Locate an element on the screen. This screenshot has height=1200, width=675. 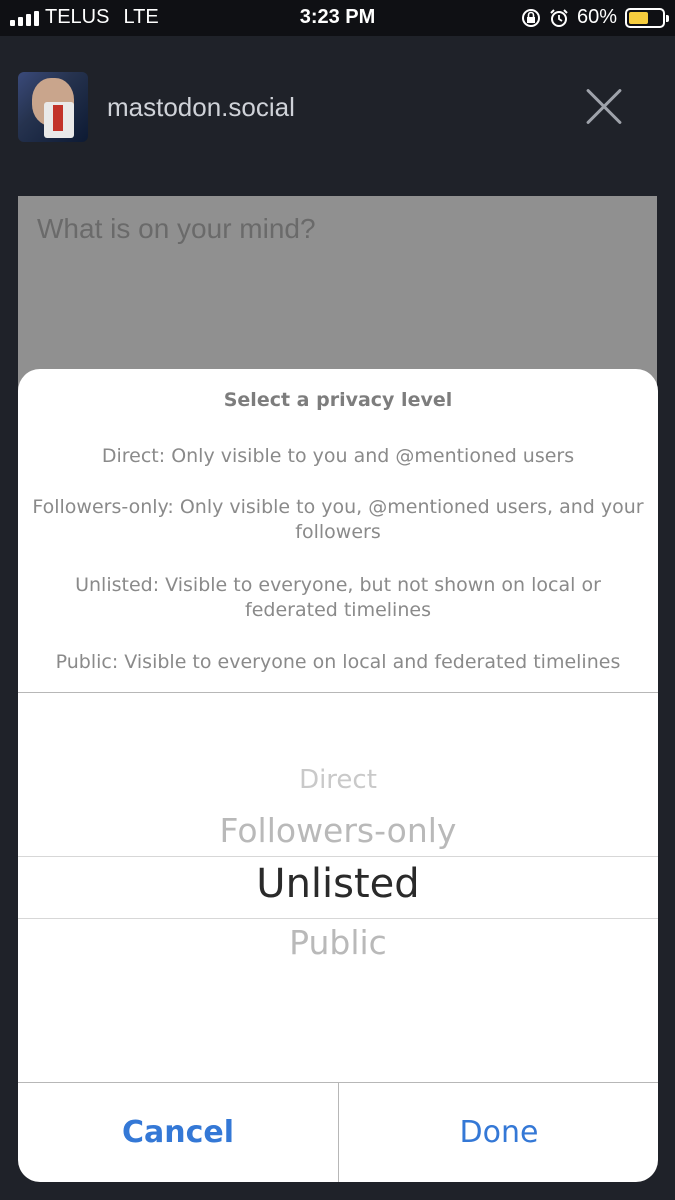
battery-percent: 60% is located at coordinates (596, 17).